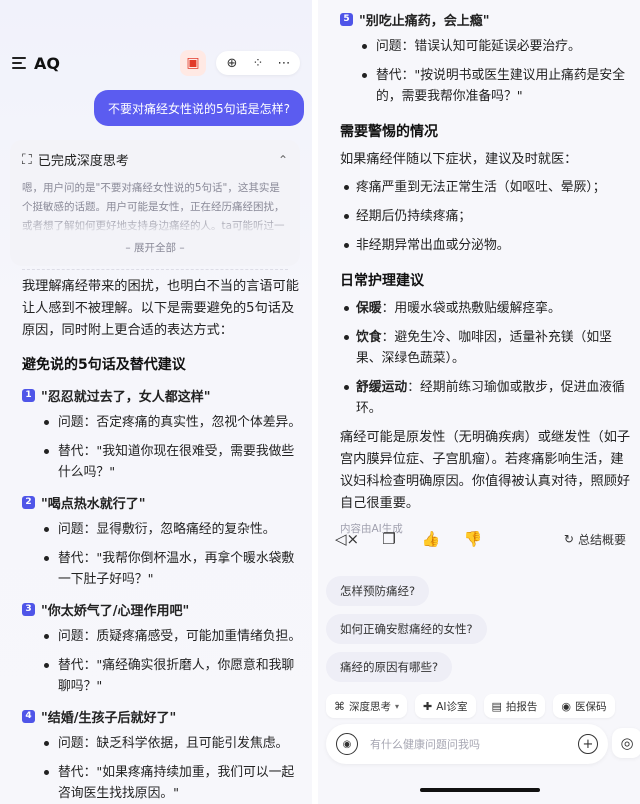  Describe the element at coordinates (382, 387) in the screenshot. I see `care-label: 舒缓运动` at that location.